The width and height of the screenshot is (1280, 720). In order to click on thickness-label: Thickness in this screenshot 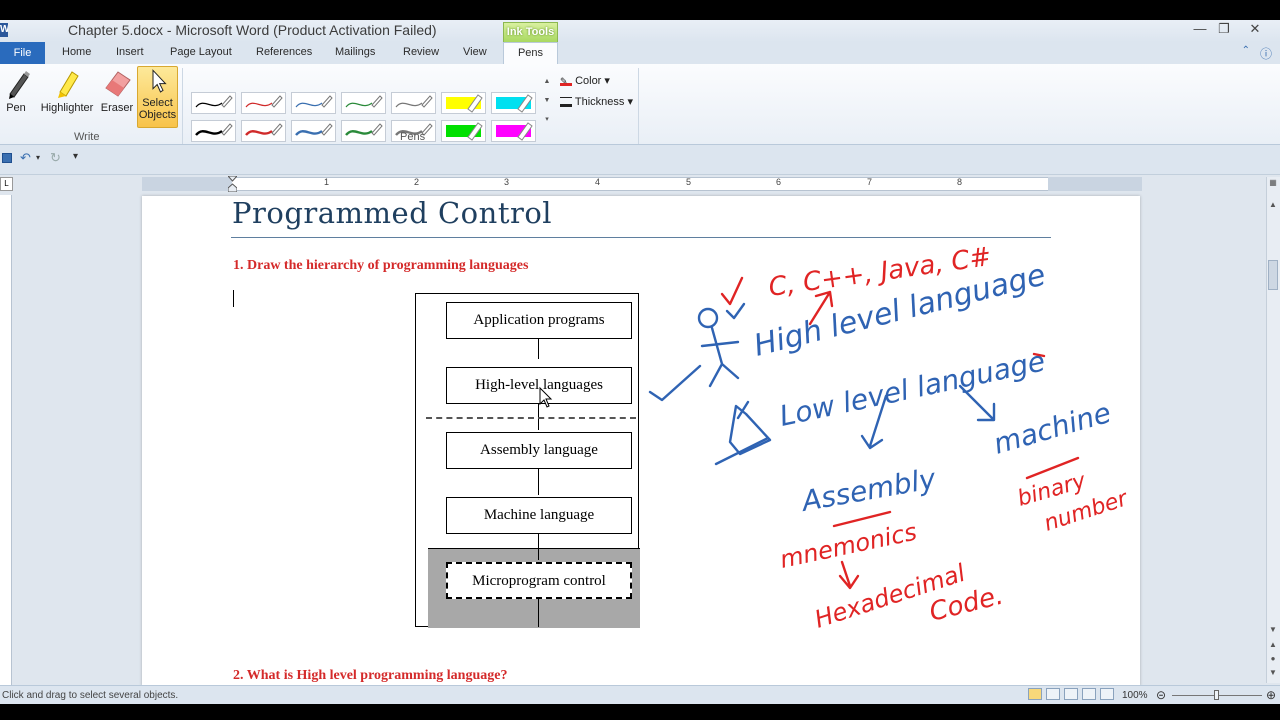, I will do `click(599, 102)`.